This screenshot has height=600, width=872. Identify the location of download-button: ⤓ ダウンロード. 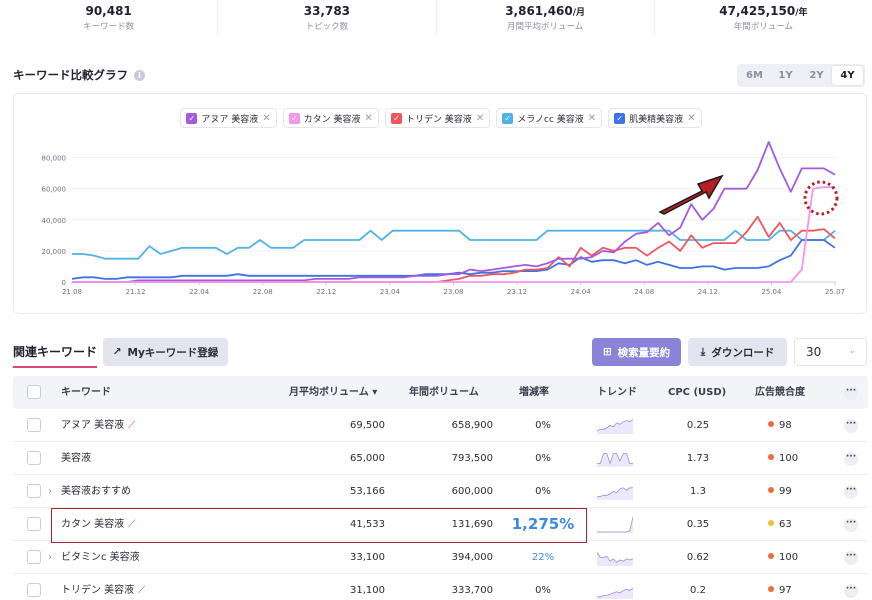
(737, 352).